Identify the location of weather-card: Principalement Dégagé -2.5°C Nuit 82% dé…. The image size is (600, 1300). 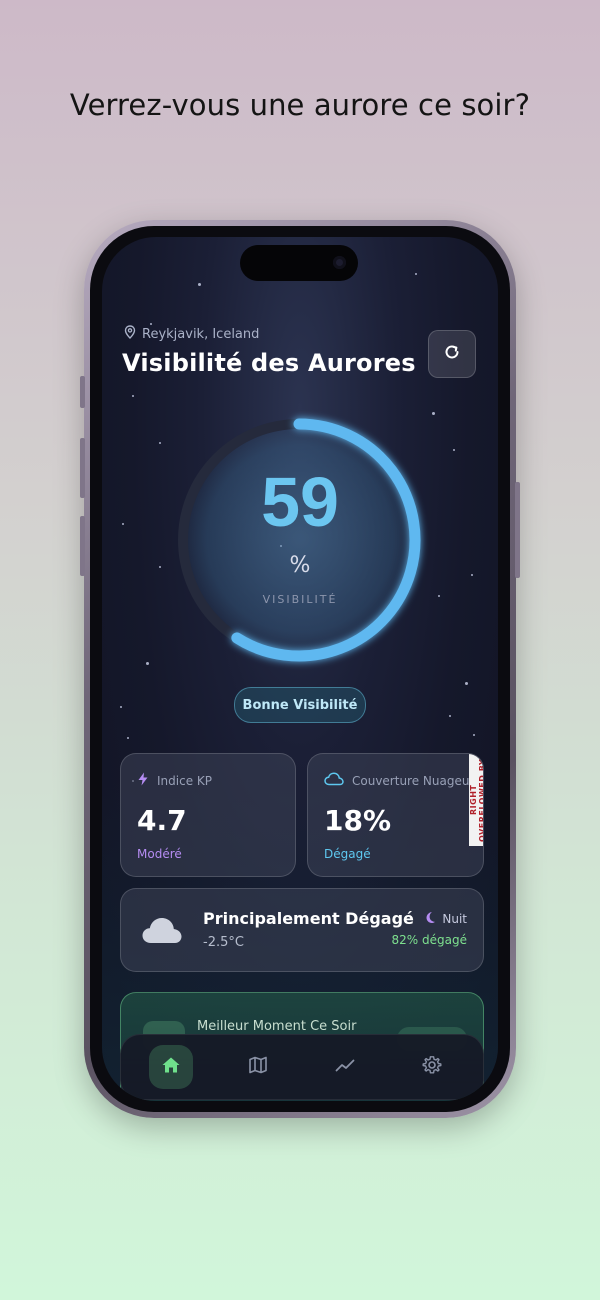
(302, 930).